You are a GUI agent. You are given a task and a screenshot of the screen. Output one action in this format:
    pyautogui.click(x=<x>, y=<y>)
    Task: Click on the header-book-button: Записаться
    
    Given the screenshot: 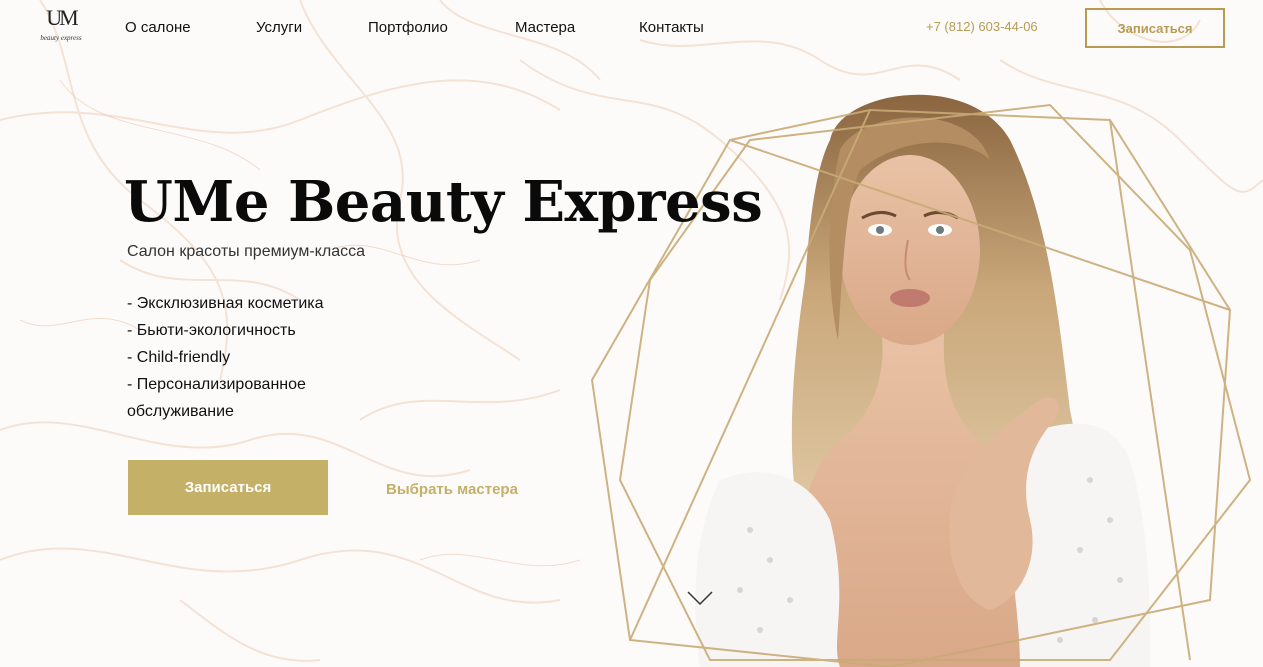 What is the action you would take?
    pyautogui.click(x=1155, y=28)
    